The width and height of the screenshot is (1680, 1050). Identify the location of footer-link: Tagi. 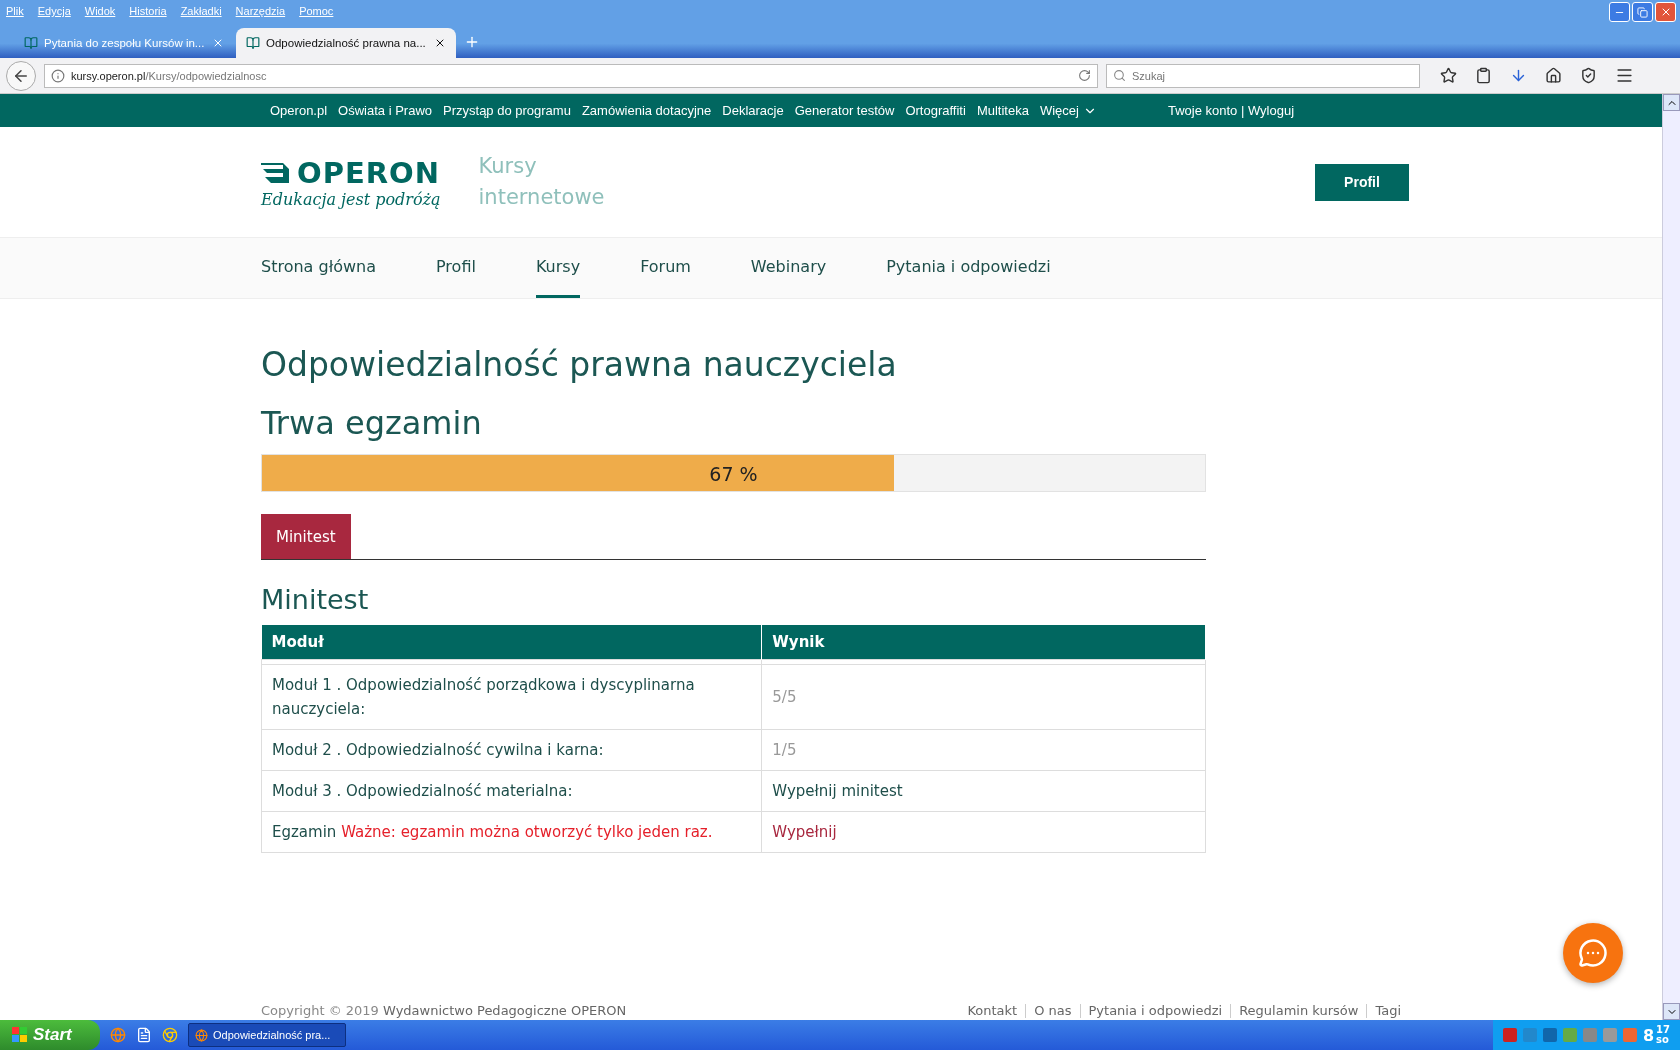
(1388, 1010).